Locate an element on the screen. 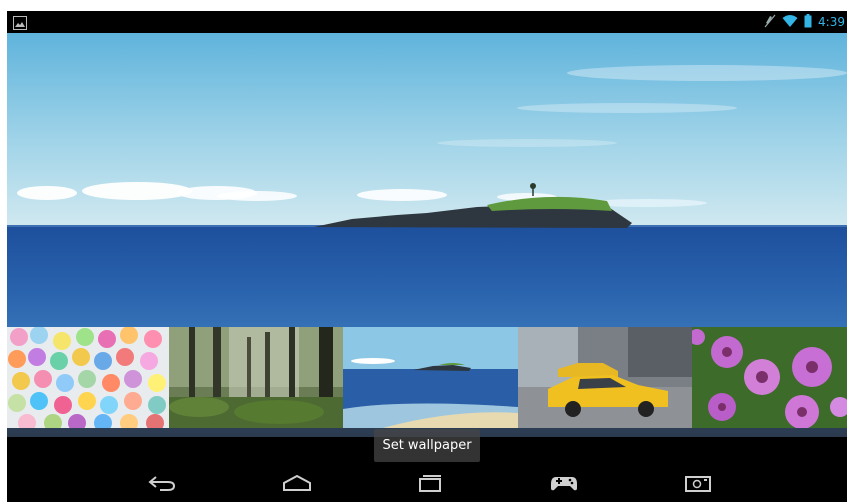  gallery-icon is located at coordinates (20, 22).